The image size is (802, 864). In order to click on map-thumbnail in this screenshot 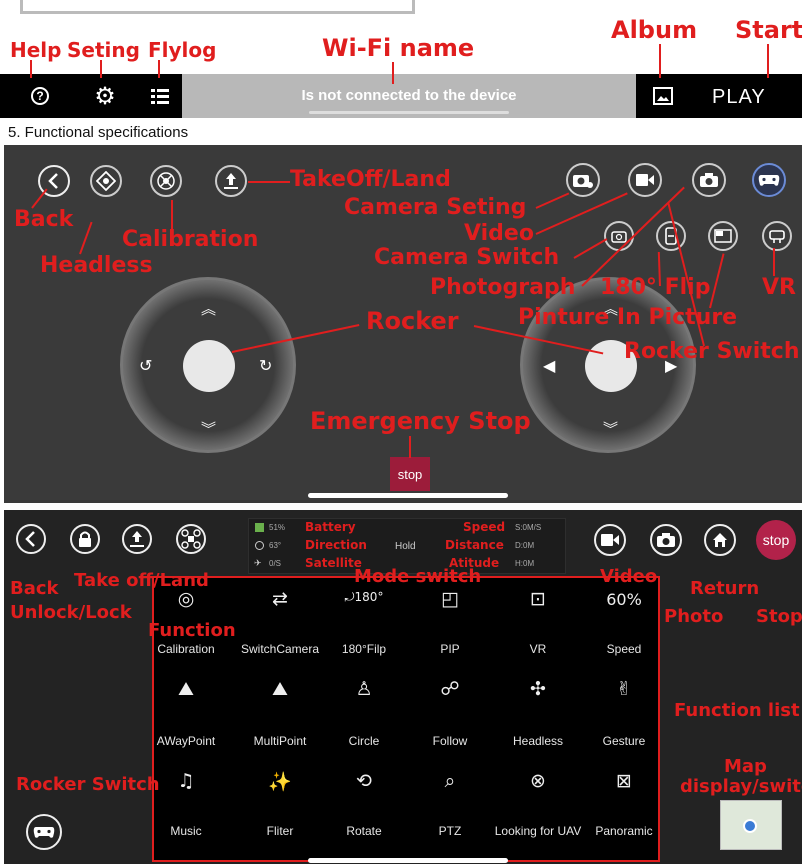, I will do `click(751, 825)`.